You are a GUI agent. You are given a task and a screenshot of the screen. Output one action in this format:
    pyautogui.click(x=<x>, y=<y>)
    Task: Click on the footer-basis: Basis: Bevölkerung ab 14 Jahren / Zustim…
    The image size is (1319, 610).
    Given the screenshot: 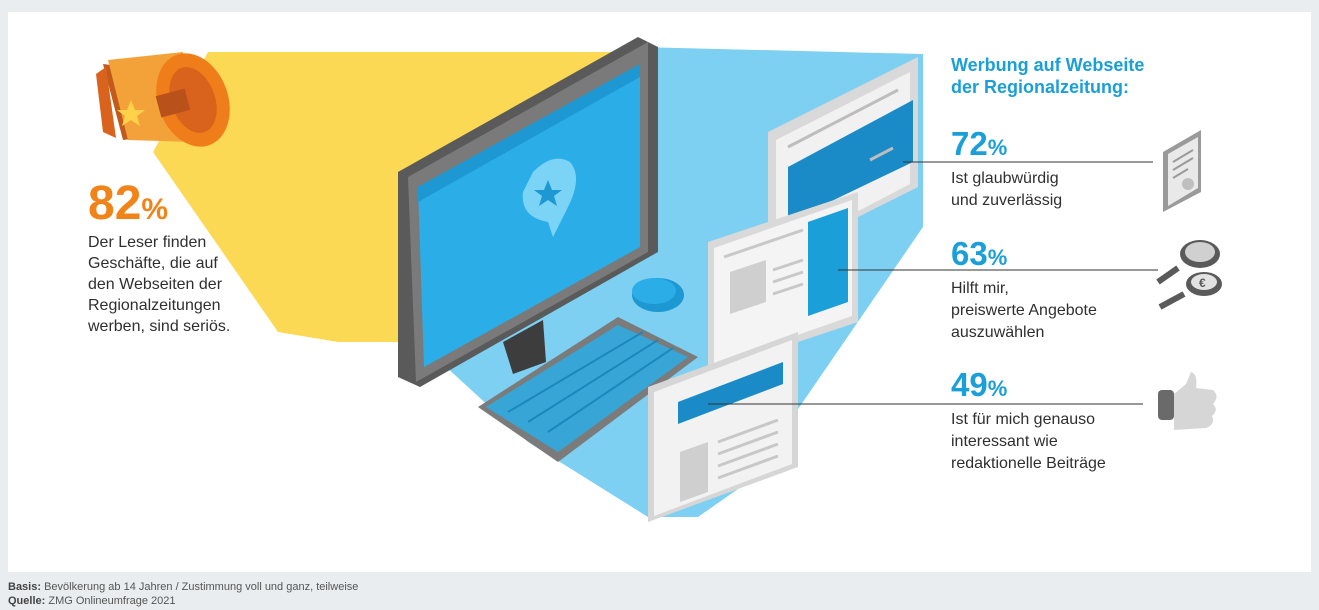 What is the action you would take?
    pyautogui.click(x=183, y=587)
    